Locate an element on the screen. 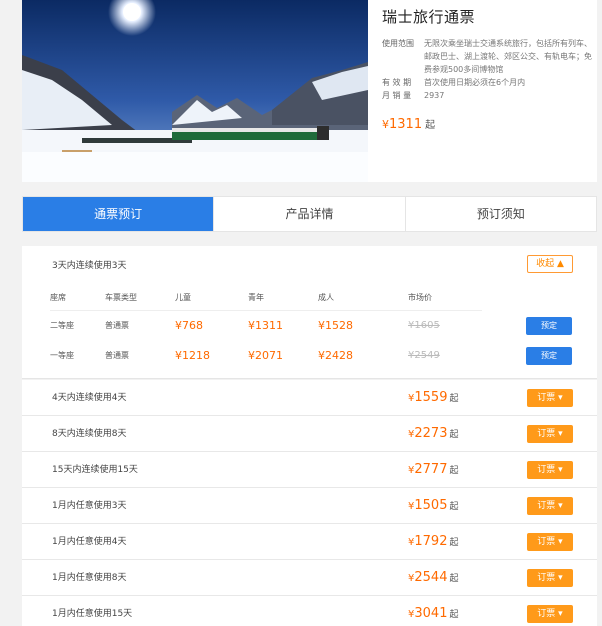  sales-value: 2937 is located at coordinates (434, 95).